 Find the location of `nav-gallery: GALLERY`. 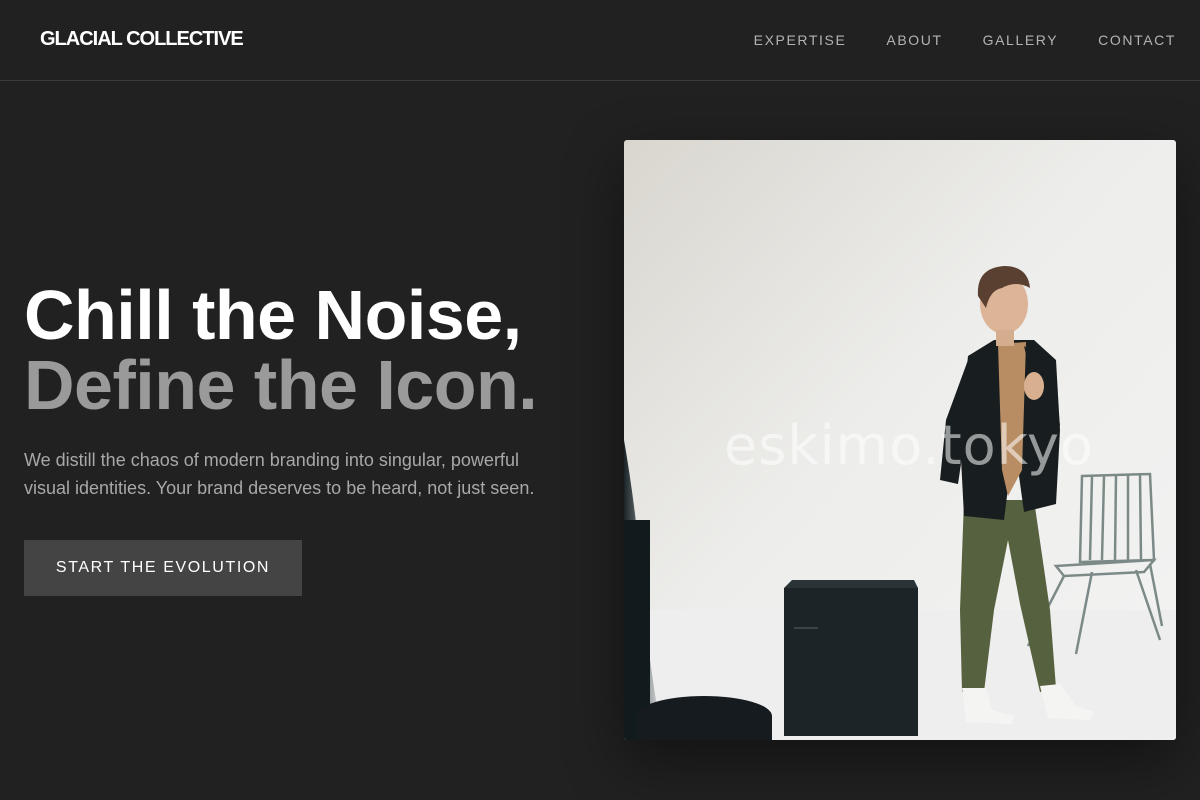

nav-gallery: GALLERY is located at coordinates (1021, 40).